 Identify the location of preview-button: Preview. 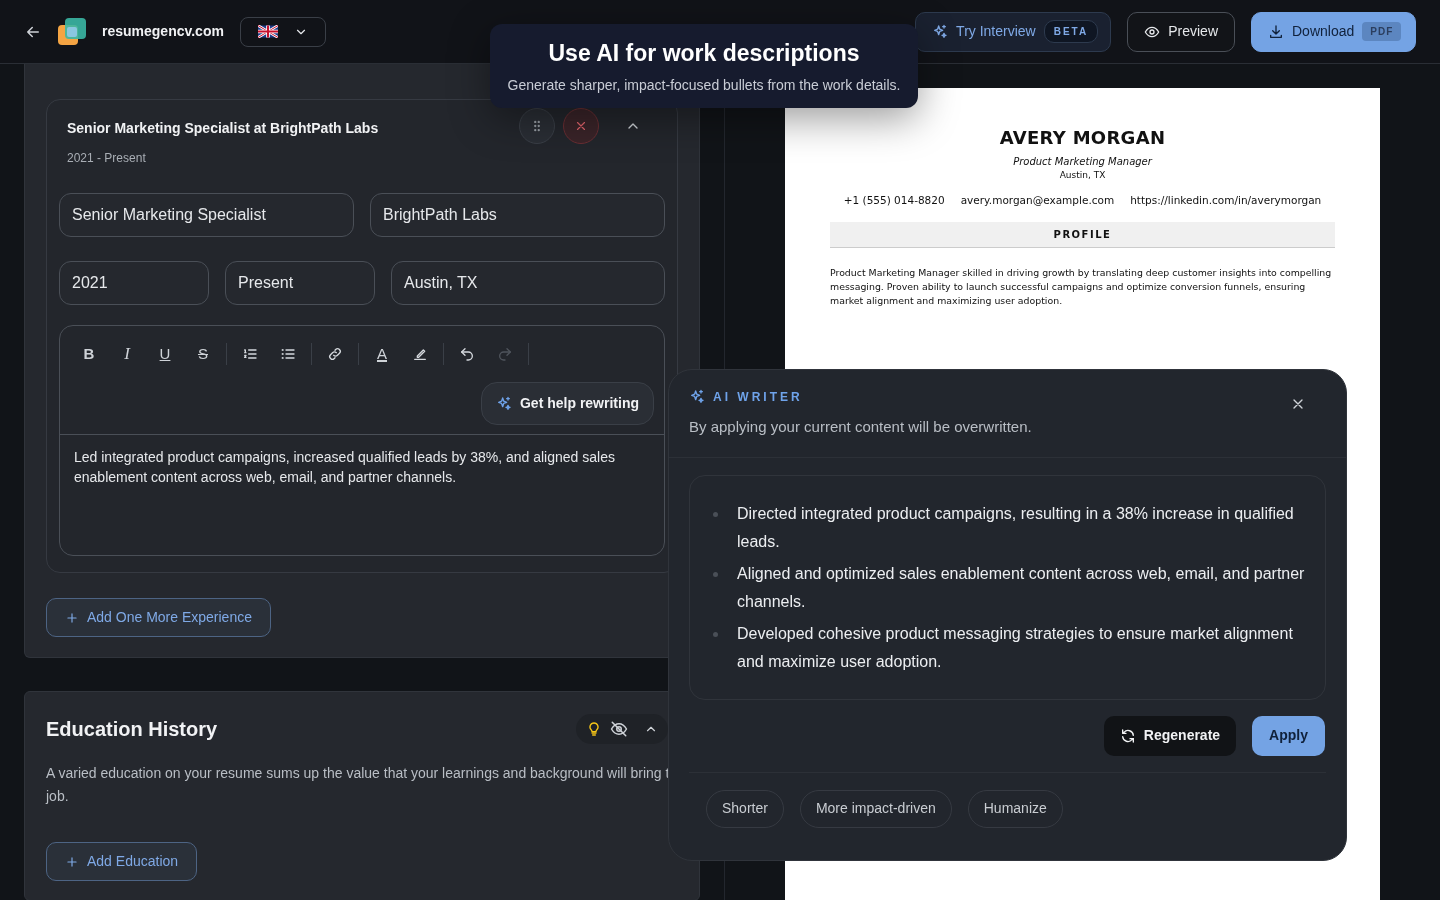
(1181, 31).